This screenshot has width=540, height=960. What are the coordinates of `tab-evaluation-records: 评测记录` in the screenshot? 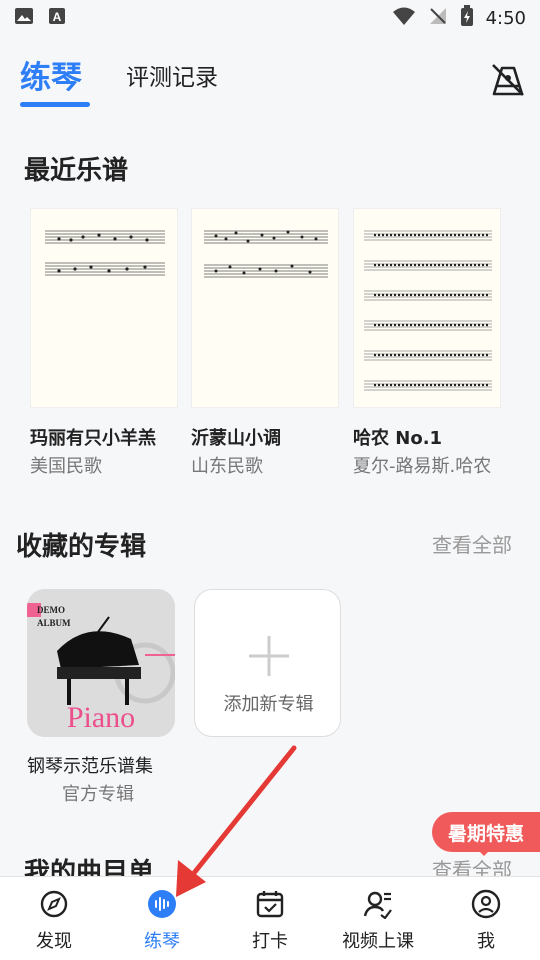 It's located at (172, 75).